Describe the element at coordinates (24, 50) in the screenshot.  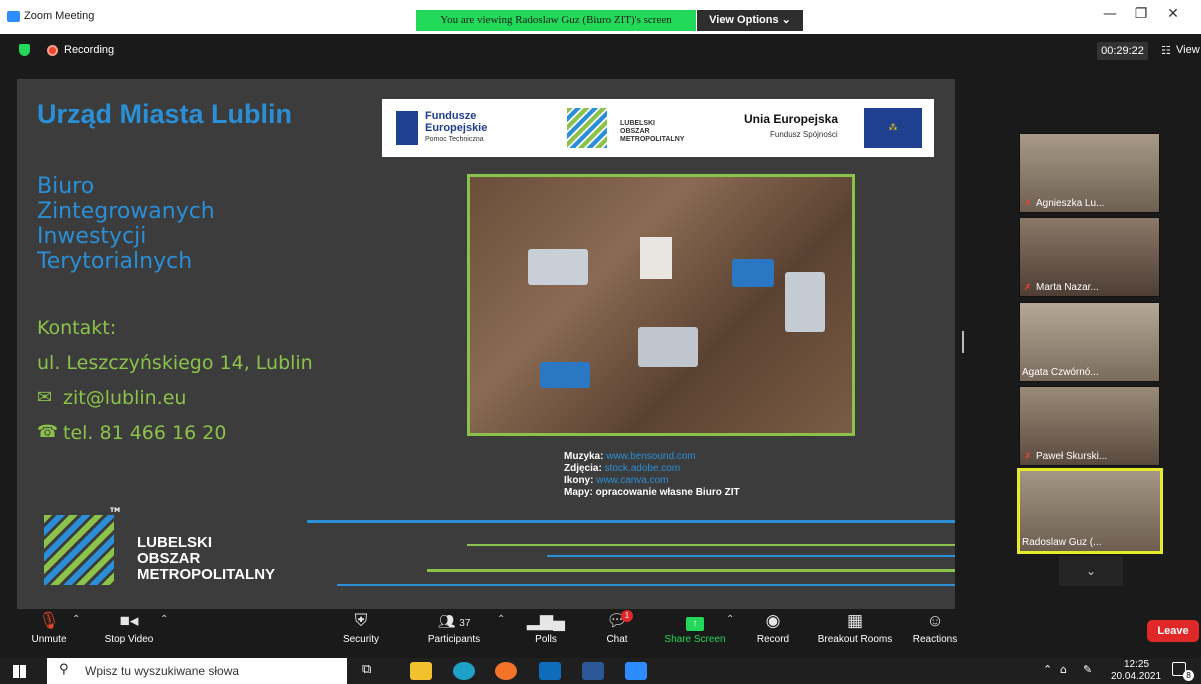
I see `encryption-shield-icon` at that location.